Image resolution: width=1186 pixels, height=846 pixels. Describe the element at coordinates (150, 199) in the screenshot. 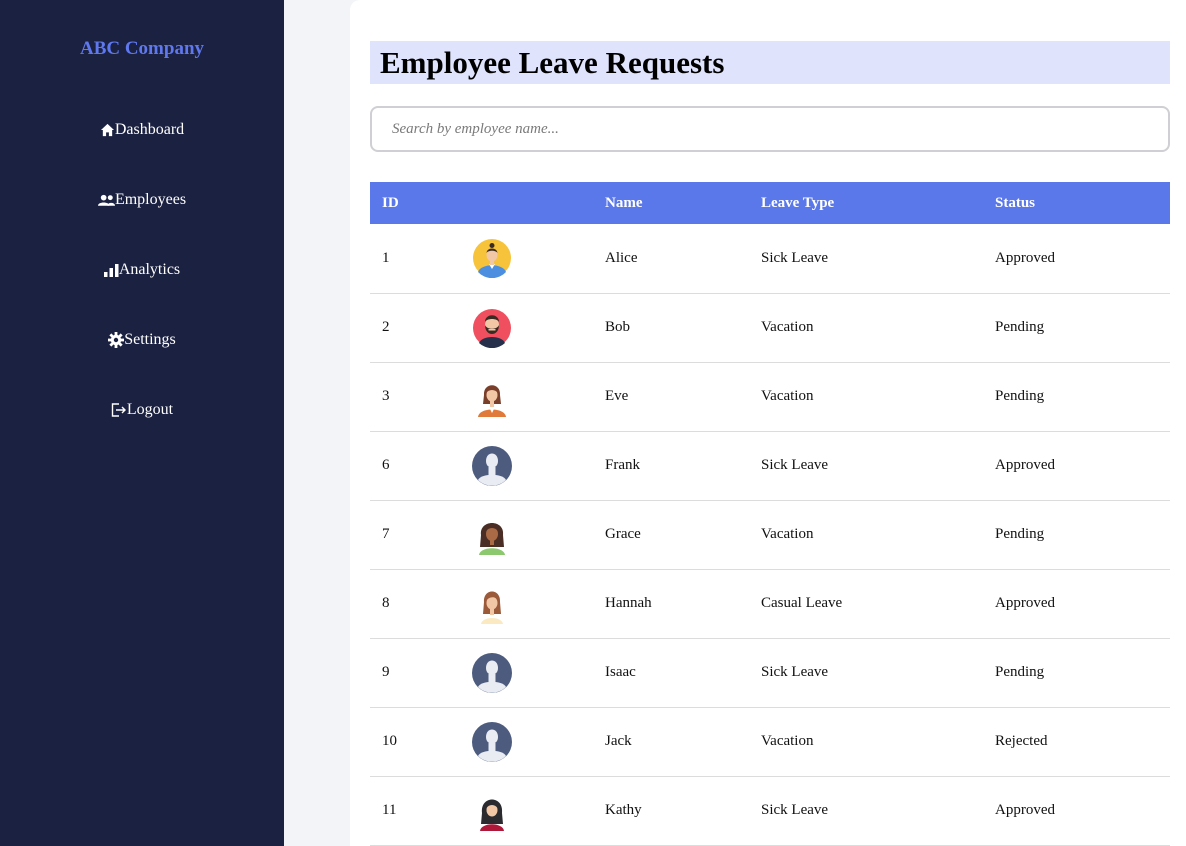

I see `sidebar-item-label: Employees` at that location.